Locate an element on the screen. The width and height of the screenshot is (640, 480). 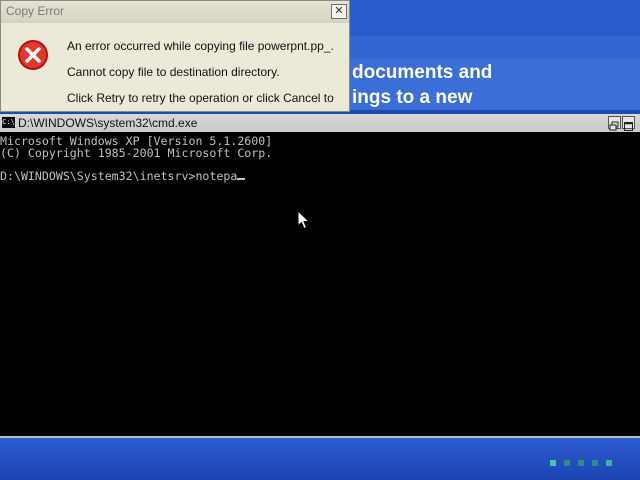
cmd-app-icon: C:\ is located at coordinates (8, 122).